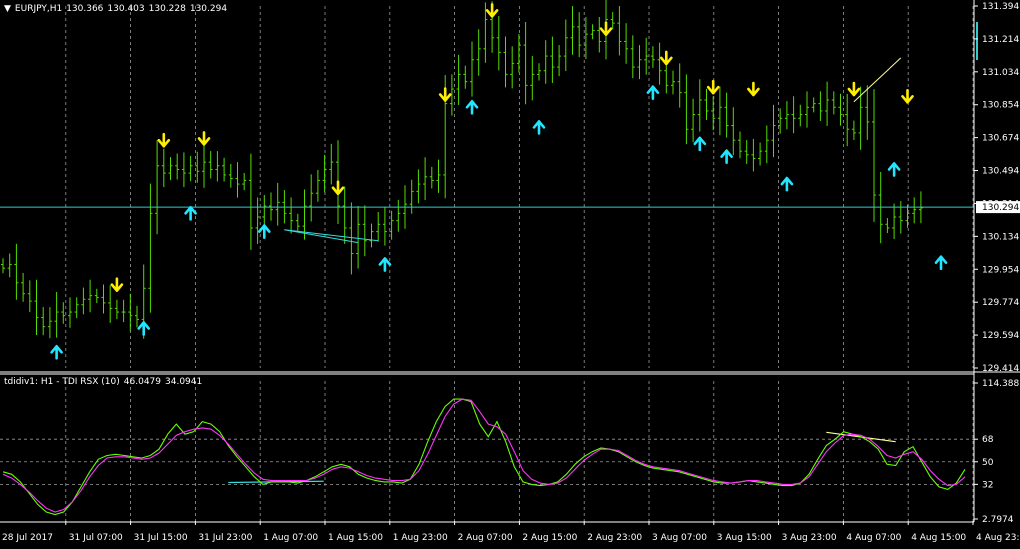  What do you see at coordinates (1000, 139) in the screenshot?
I see `price-label: 130.674` at bounding box center [1000, 139].